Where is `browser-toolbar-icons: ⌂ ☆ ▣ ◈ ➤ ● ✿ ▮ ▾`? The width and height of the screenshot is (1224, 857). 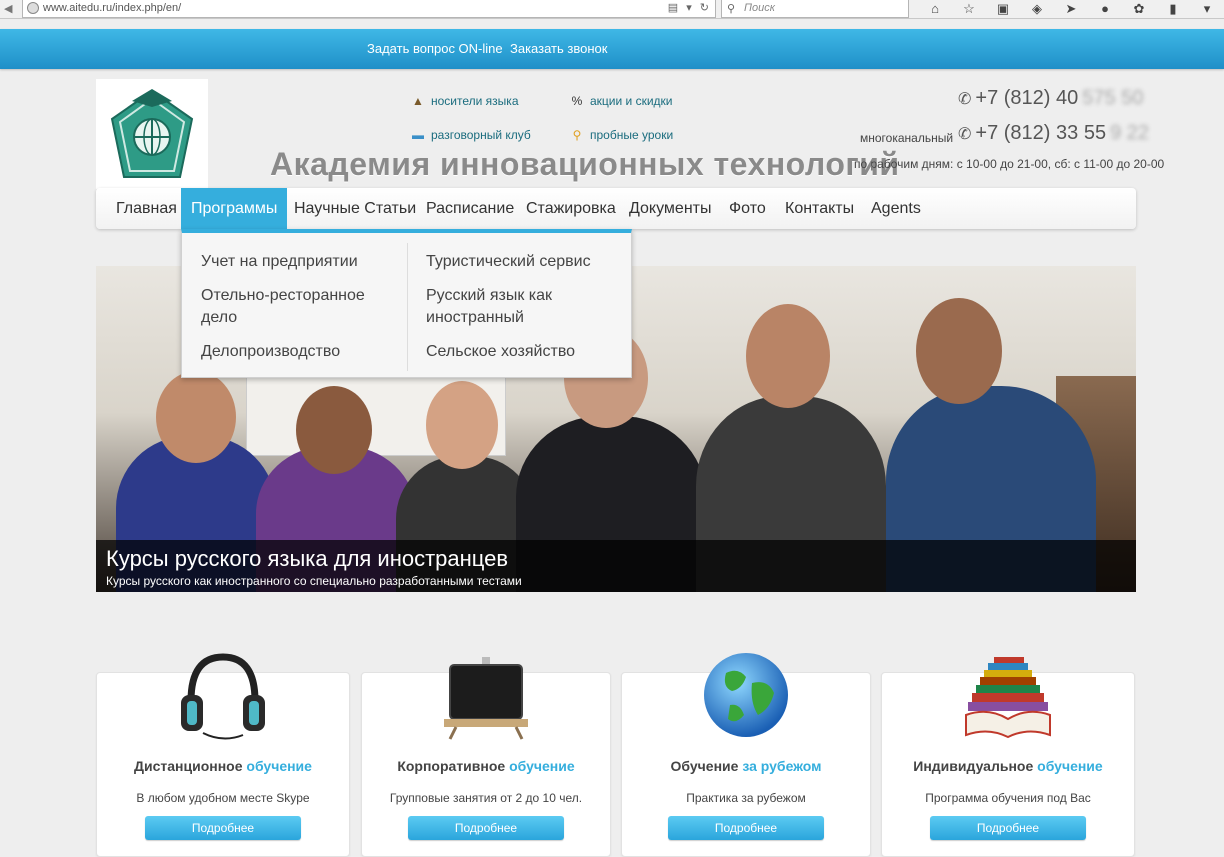
browser-toolbar-icons: ⌂ ☆ ▣ ◈ ➤ ● ✿ ▮ ▾ is located at coordinates (1071, 9).